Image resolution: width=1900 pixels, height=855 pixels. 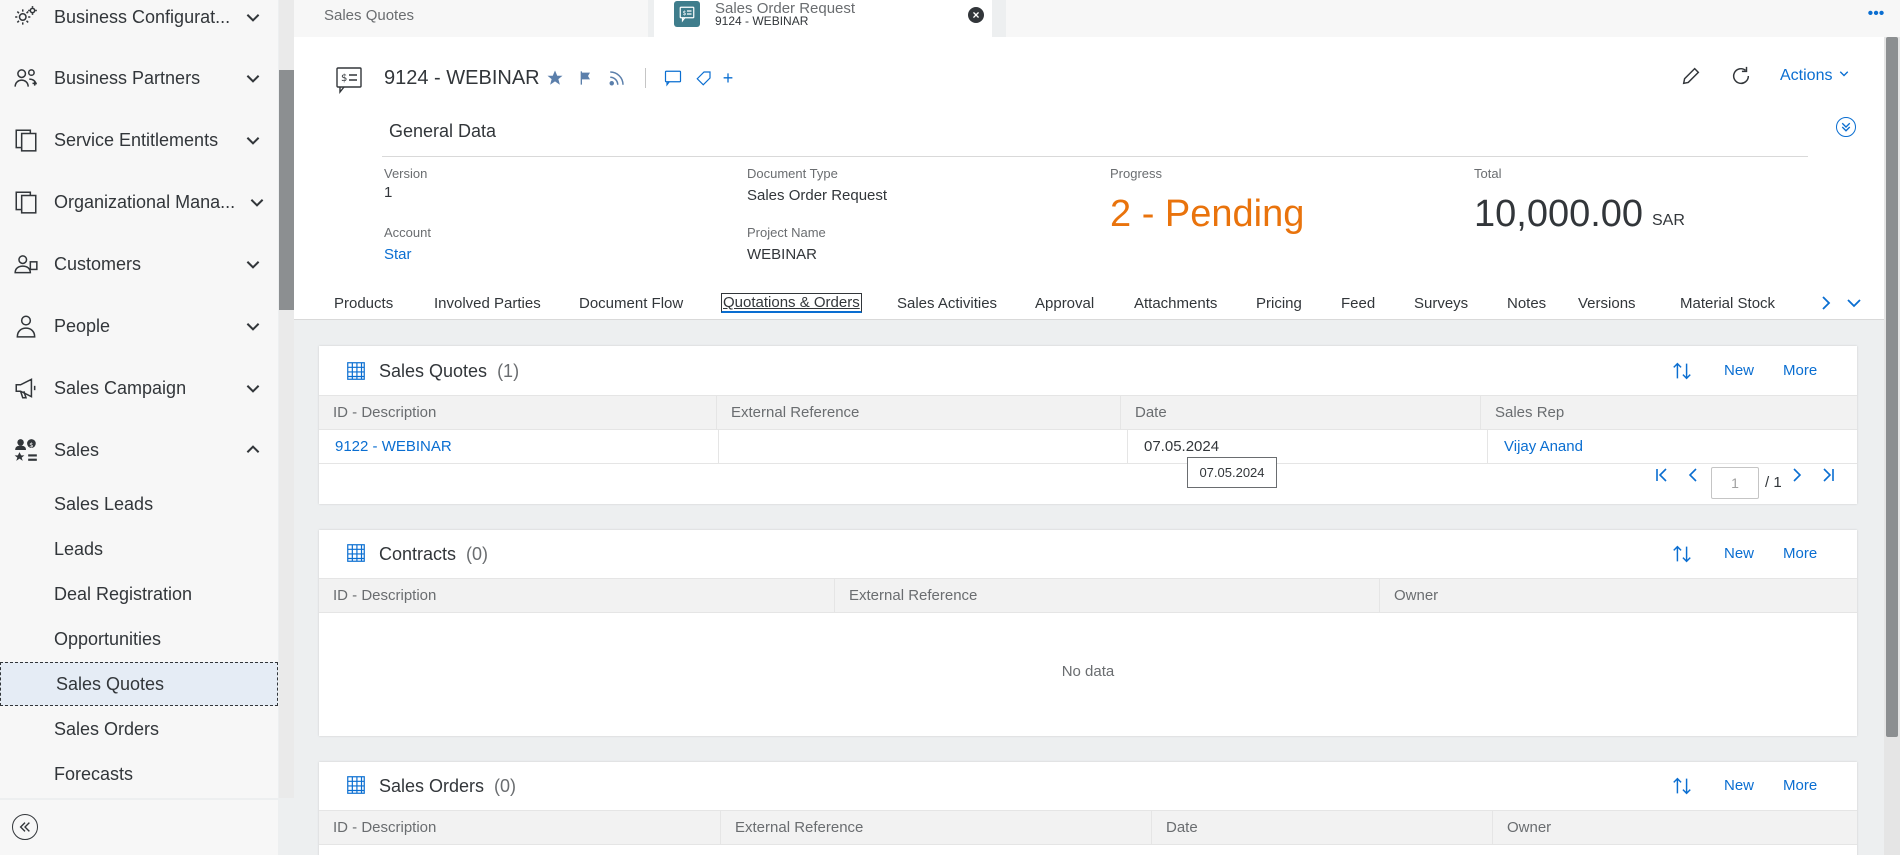 What do you see at coordinates (139, 827) in the screenshot?
I see `sidebar-footer` at bounding box center [139, 827].